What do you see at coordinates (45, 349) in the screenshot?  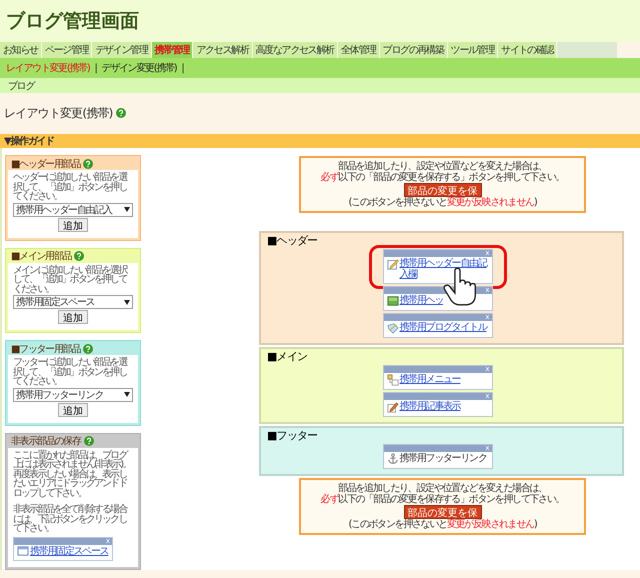 I see `panel-title: ■フッター用部品` at bounding box center [45, 349].